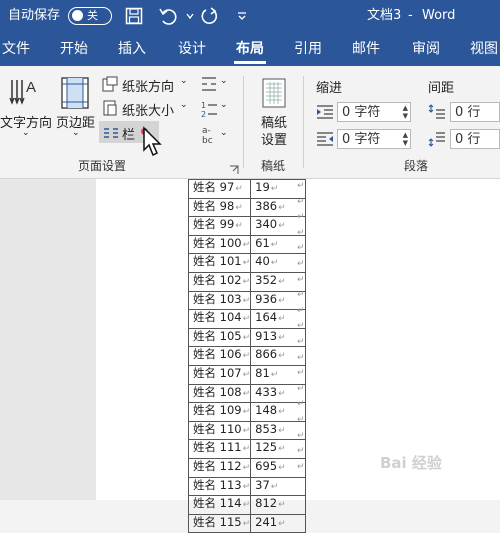  I want to click on name-cell: 姓名 112↵, so click(219, 467).